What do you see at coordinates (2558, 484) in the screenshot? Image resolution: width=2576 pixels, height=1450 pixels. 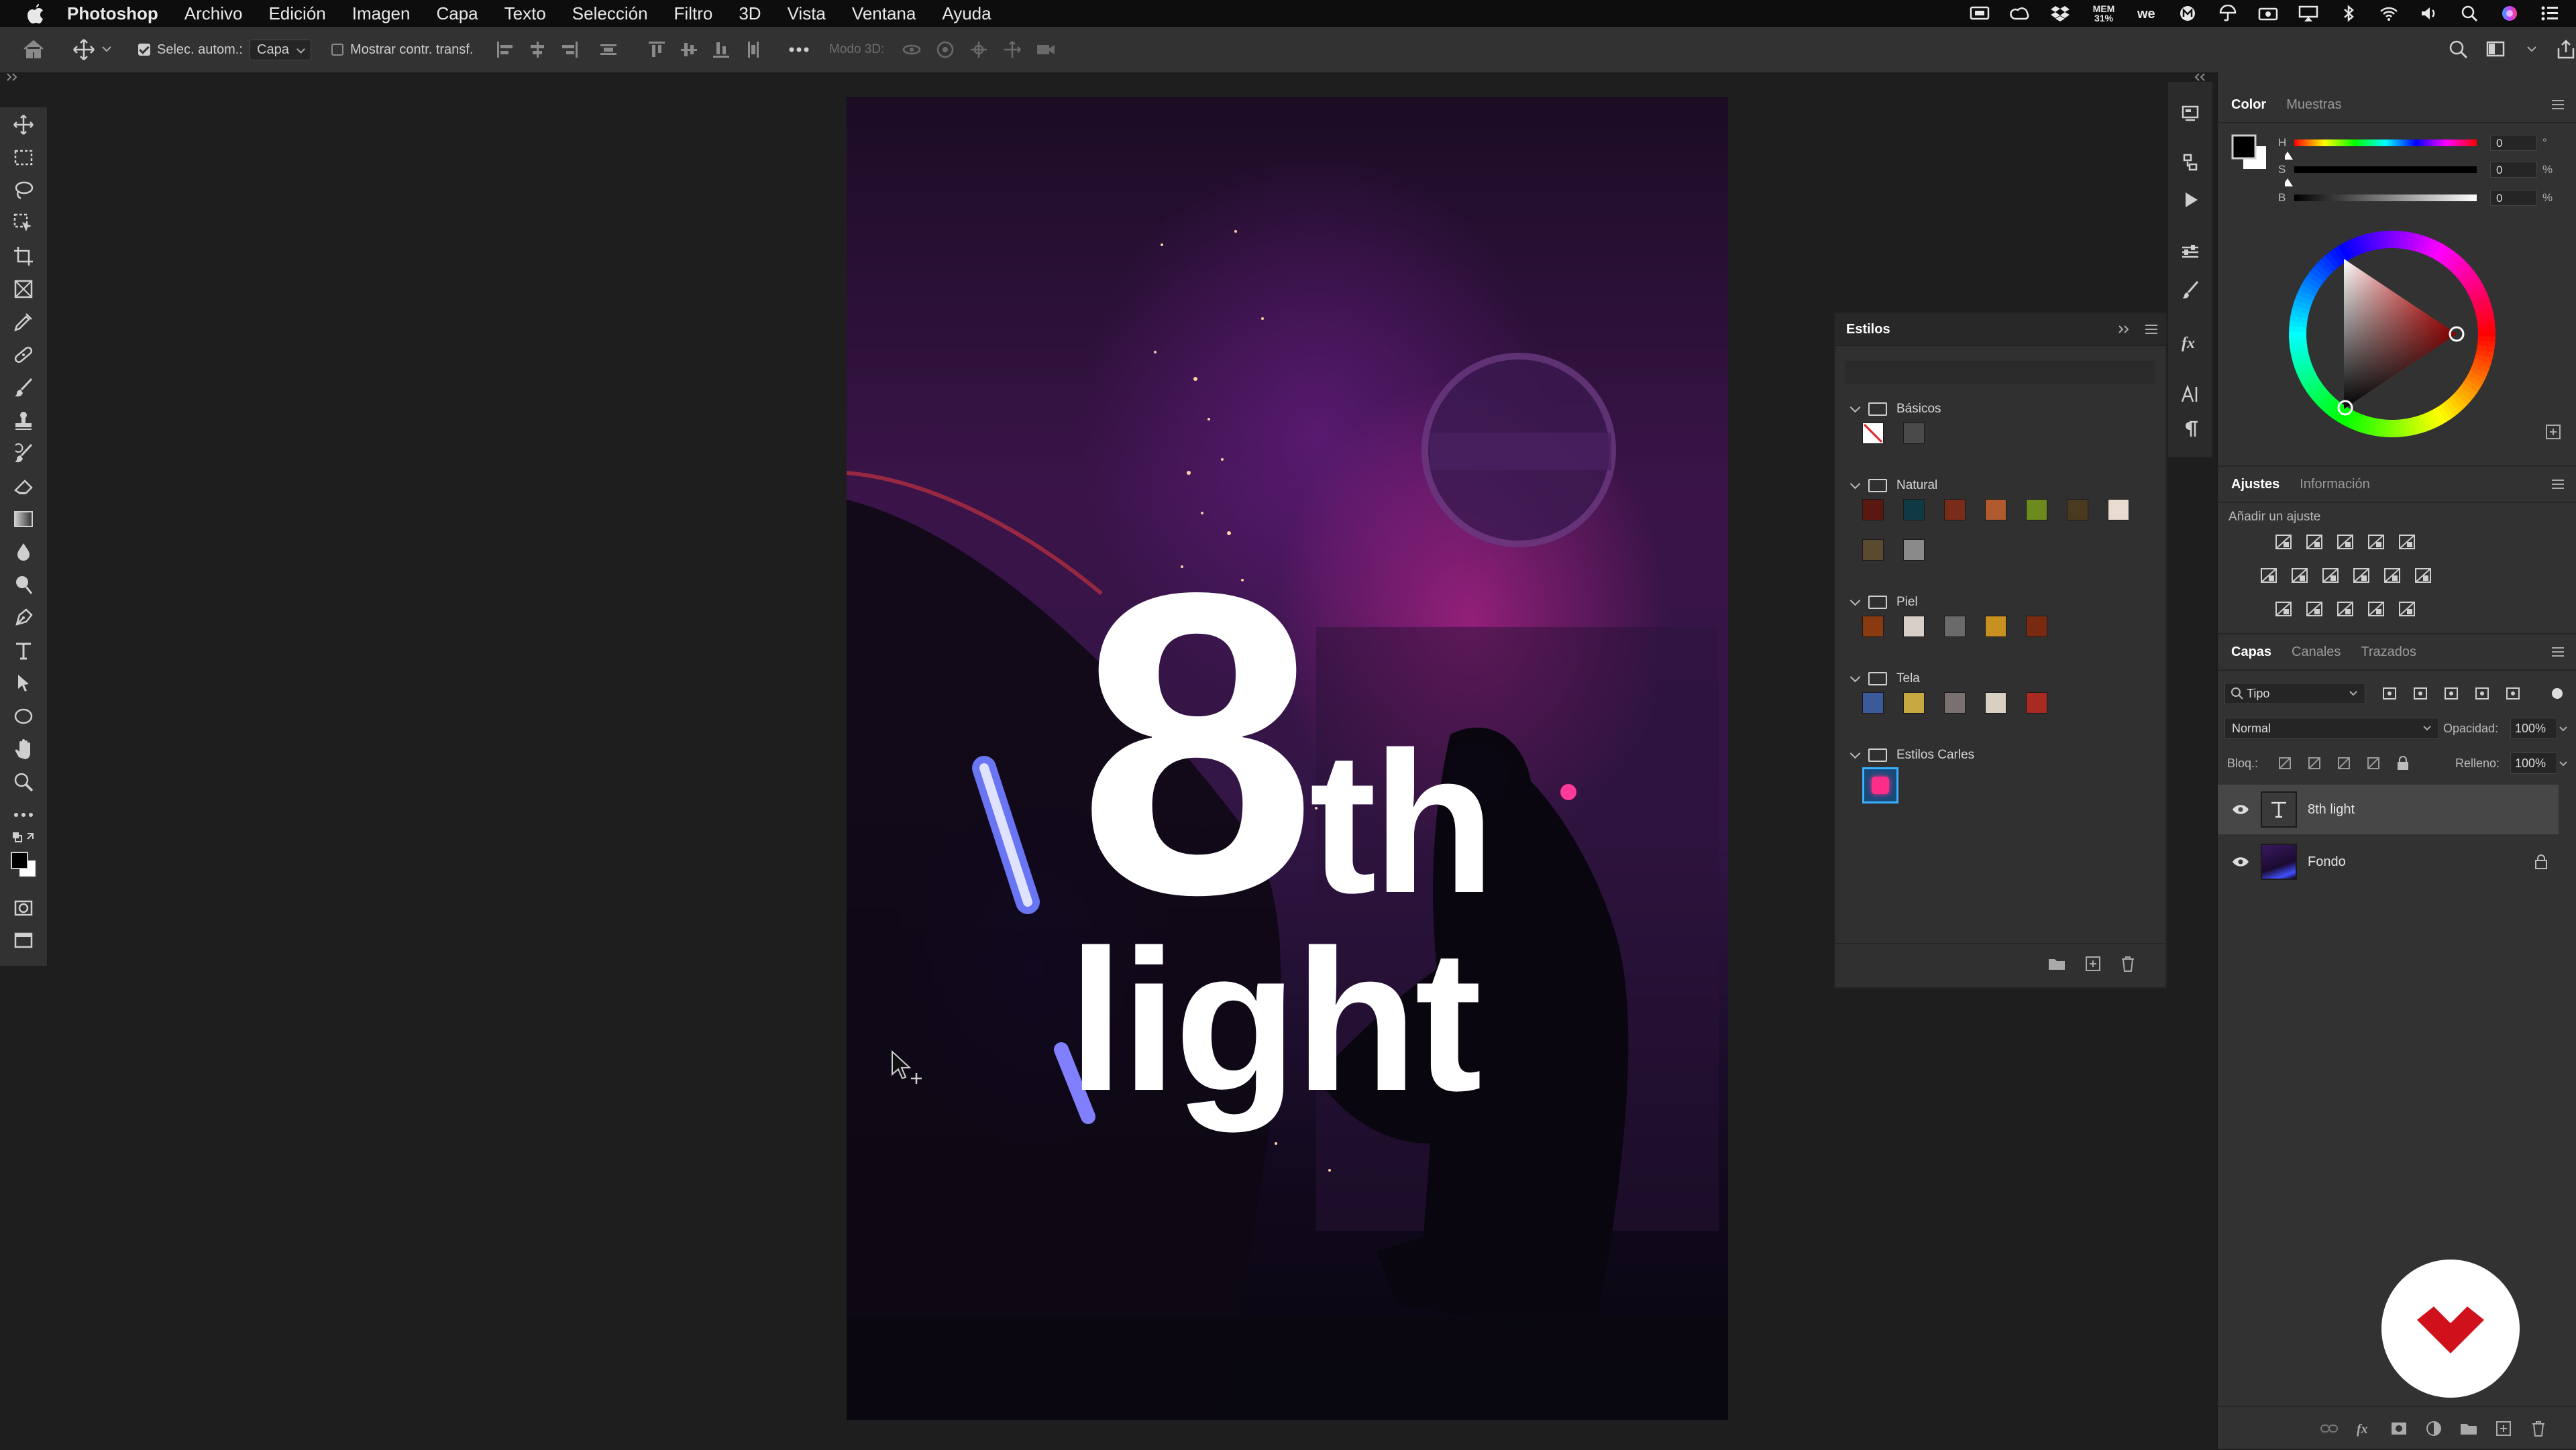 I see `adjust-menu-icon` at bounding box center [2558, 484].